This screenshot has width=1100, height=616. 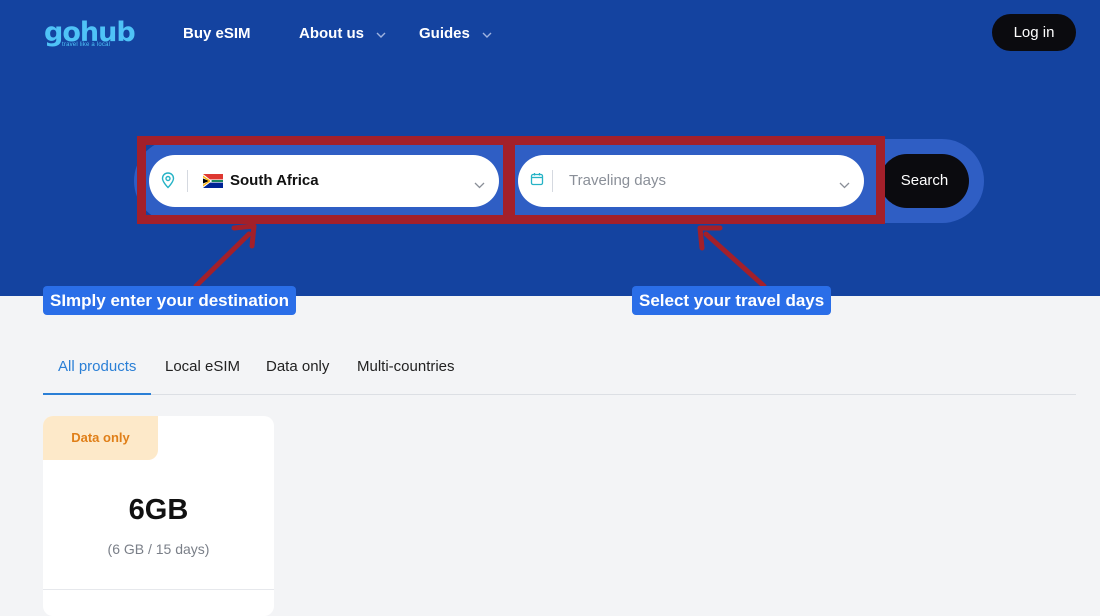 What do you see at coordinates (406, 374) in the screenshot?
I see `tab-multi-countries: Multi-countries` at bounding box center [406, 374].